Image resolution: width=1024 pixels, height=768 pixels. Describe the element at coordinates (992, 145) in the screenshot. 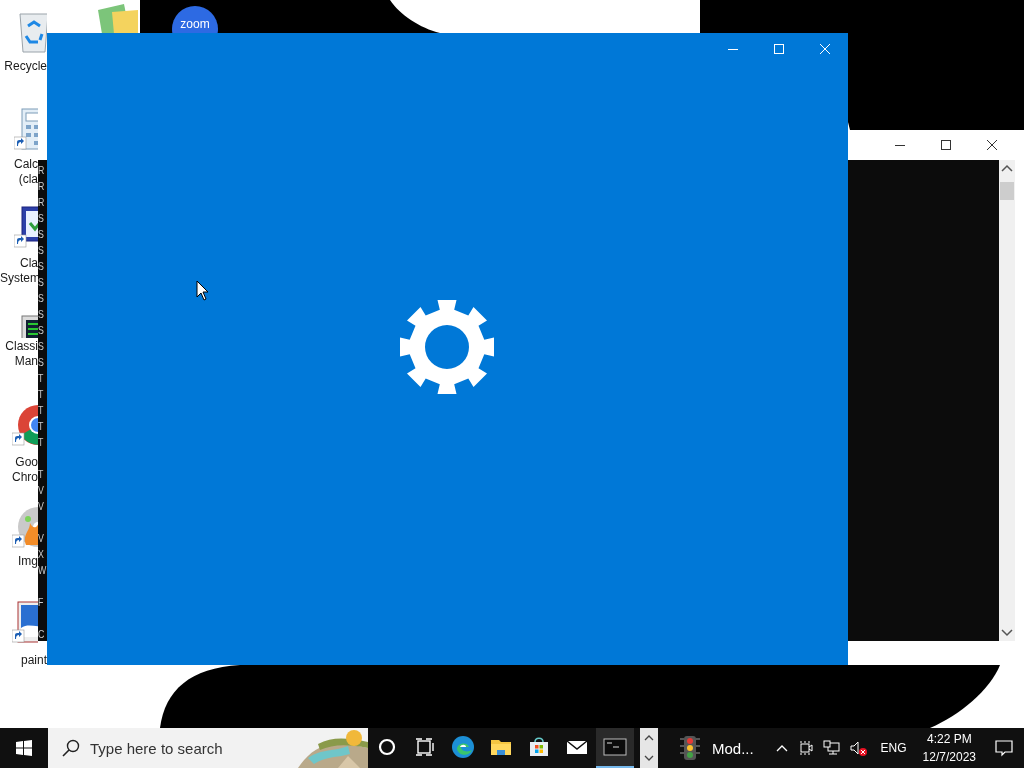

I see `close-icon` at that location.